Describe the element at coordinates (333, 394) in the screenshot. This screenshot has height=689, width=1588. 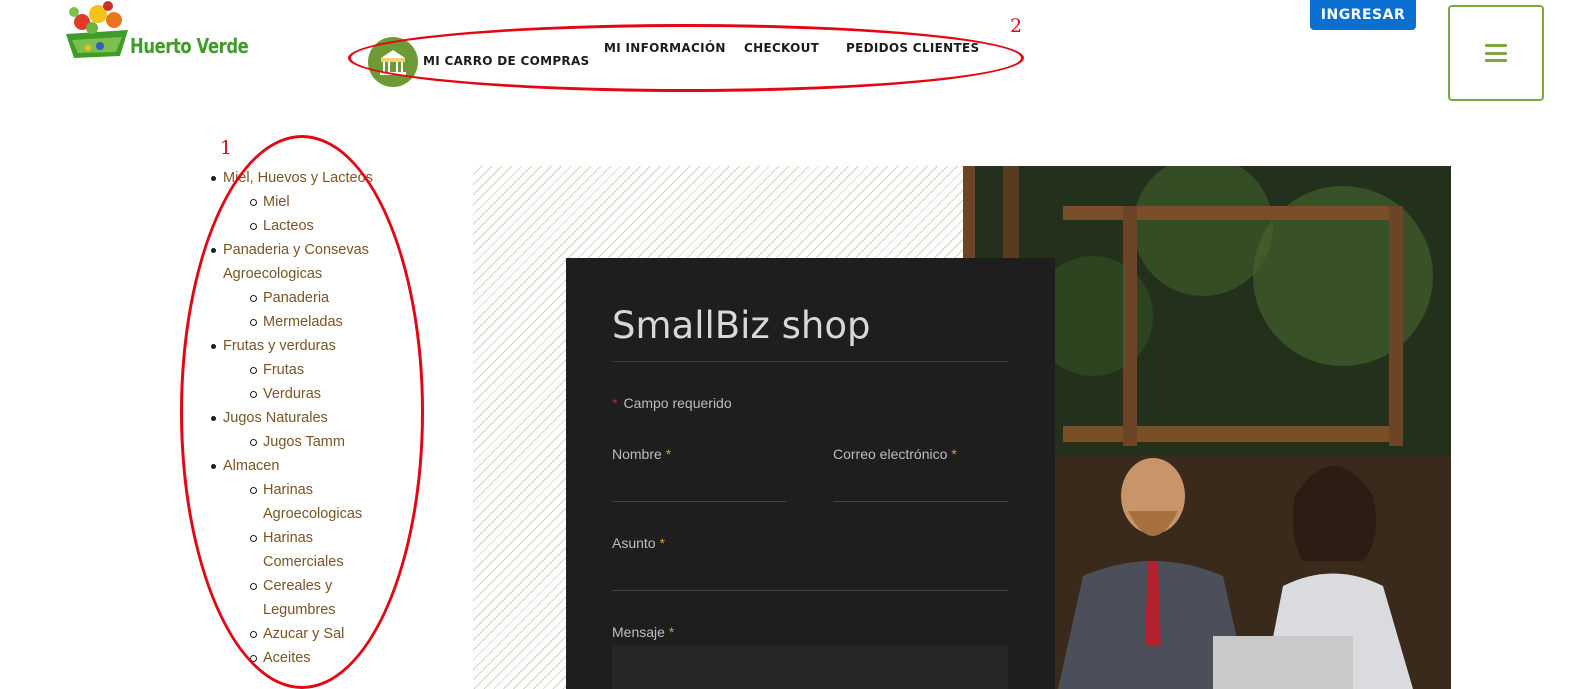
I see `subcategory-item: Verduras` at that location.